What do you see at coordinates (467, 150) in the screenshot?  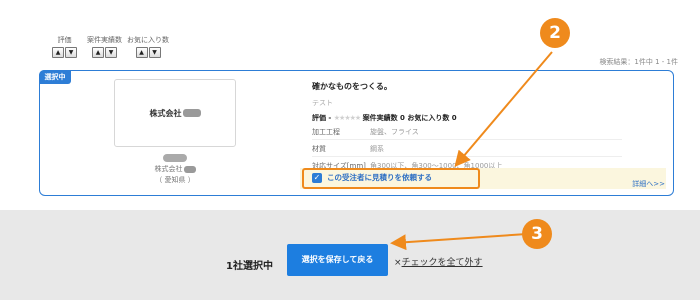 I see `attribute-row: 材質 鋼系` at bounding box center [467, 150].